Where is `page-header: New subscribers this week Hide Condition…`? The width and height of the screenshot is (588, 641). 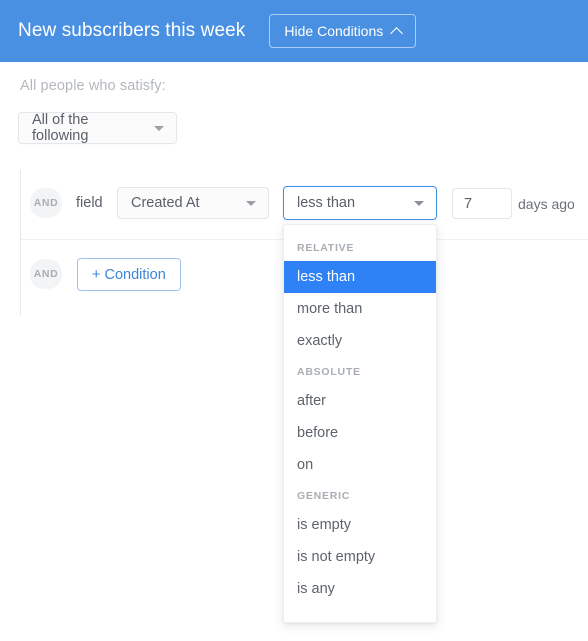 page-header: New subscribers this week Hide Condition… is located at coordinates (294, 31).